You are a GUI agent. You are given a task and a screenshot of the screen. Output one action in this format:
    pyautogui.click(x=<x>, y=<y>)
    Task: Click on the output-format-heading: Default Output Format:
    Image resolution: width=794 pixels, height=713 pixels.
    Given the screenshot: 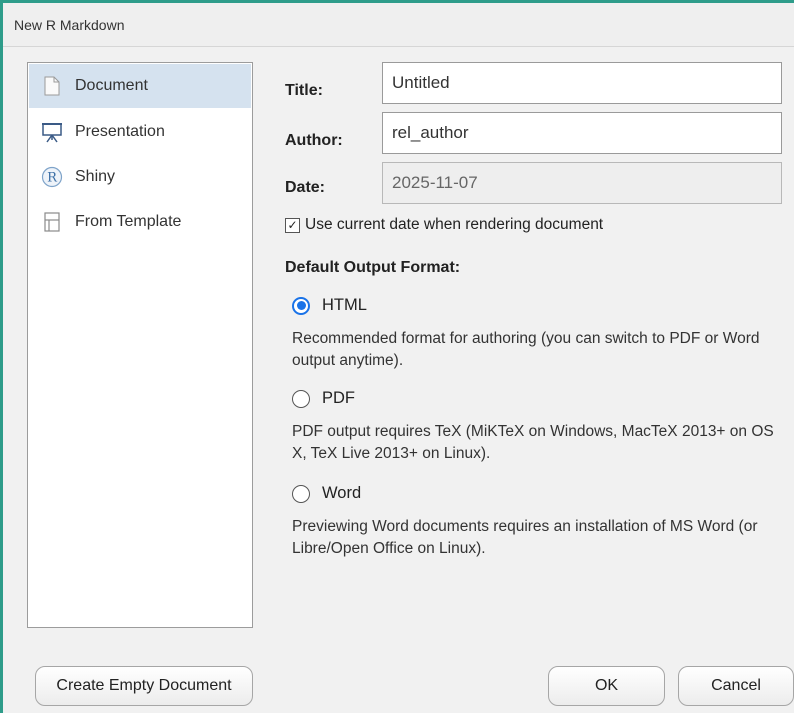 What is the action you would take?
    pyautogui.click(x=373, y=267)
    